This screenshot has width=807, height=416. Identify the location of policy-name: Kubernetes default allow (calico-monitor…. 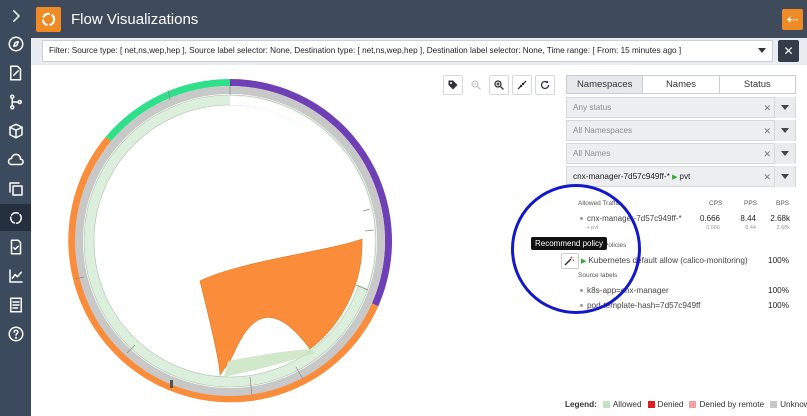
(668, 260).